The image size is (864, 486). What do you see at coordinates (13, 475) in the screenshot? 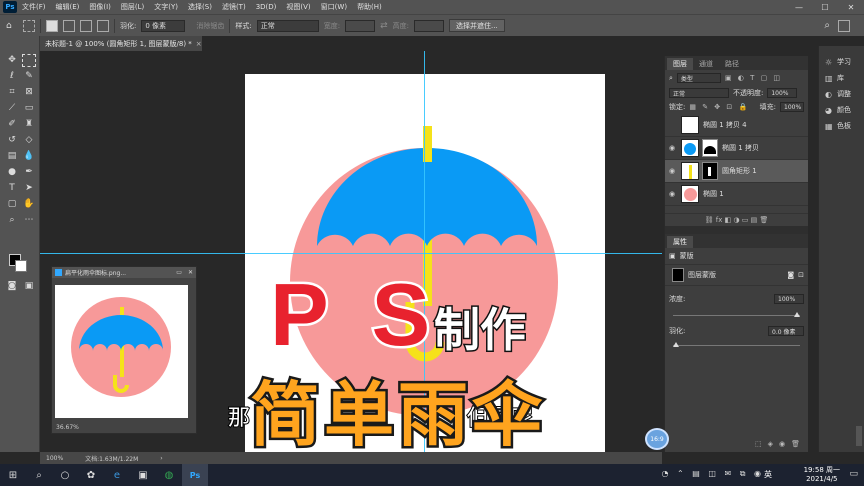
I see `windows-start-icon: ⊞` at bounding box center [13, 475].